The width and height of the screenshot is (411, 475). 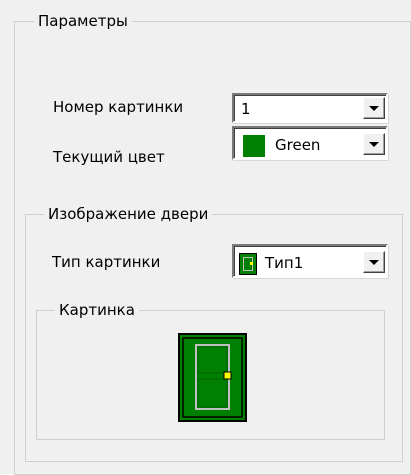 I want to click on current-color-dropdown-button, so click(x=374, y=144).